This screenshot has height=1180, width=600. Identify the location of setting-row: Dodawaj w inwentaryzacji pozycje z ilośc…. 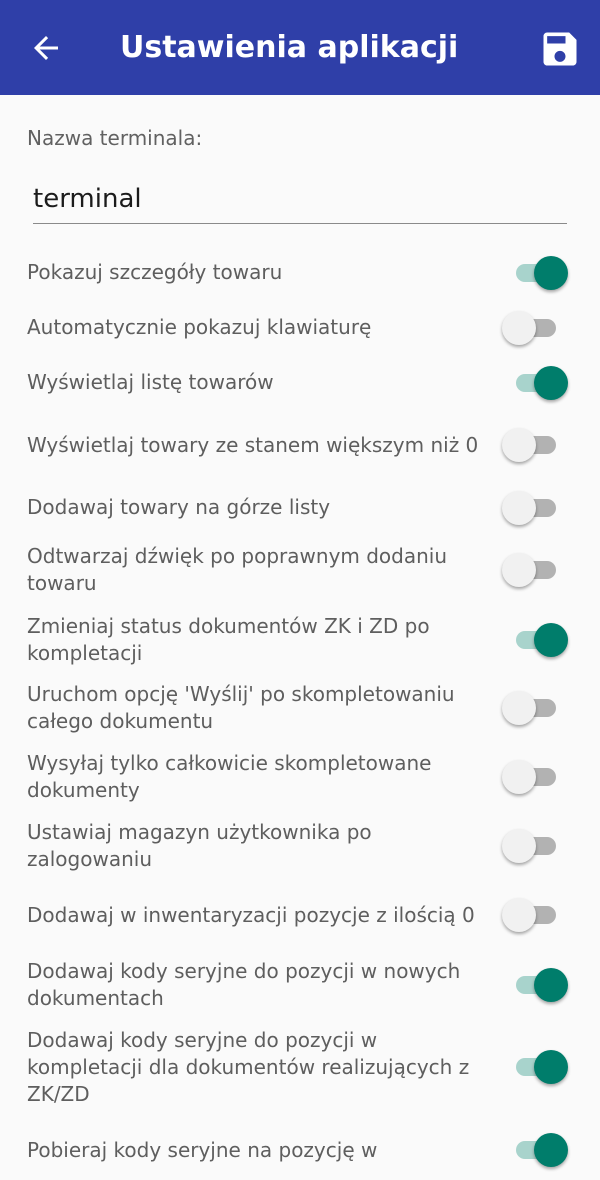
(300, 915).